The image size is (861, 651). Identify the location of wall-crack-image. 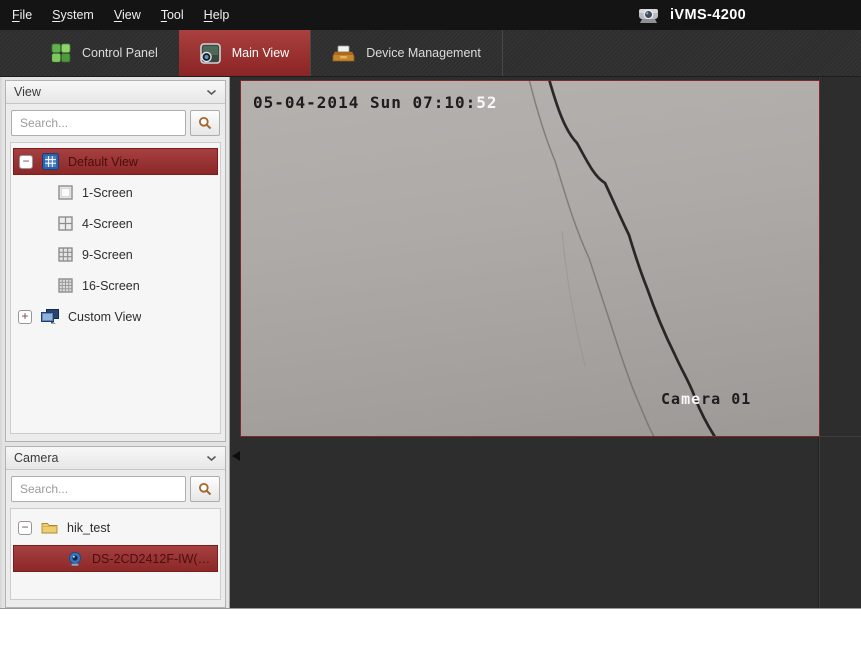
(622, 258).